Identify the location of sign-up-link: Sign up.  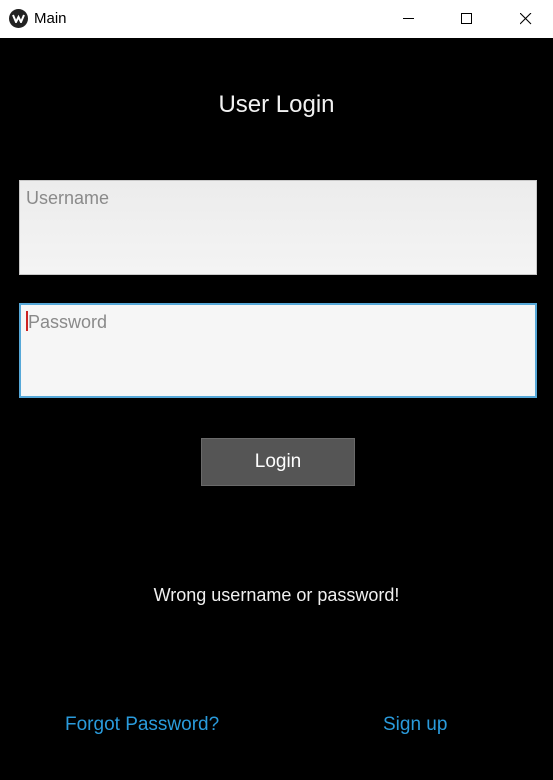
(415, 725).